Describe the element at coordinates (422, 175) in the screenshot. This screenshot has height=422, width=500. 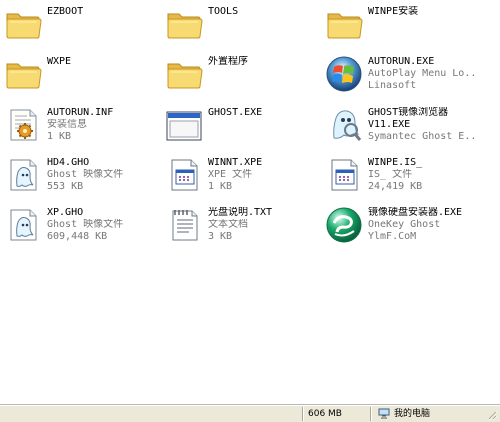
I see `file-label: WINPE.IS_ IS_ 文件 24,419 KB` at that location.